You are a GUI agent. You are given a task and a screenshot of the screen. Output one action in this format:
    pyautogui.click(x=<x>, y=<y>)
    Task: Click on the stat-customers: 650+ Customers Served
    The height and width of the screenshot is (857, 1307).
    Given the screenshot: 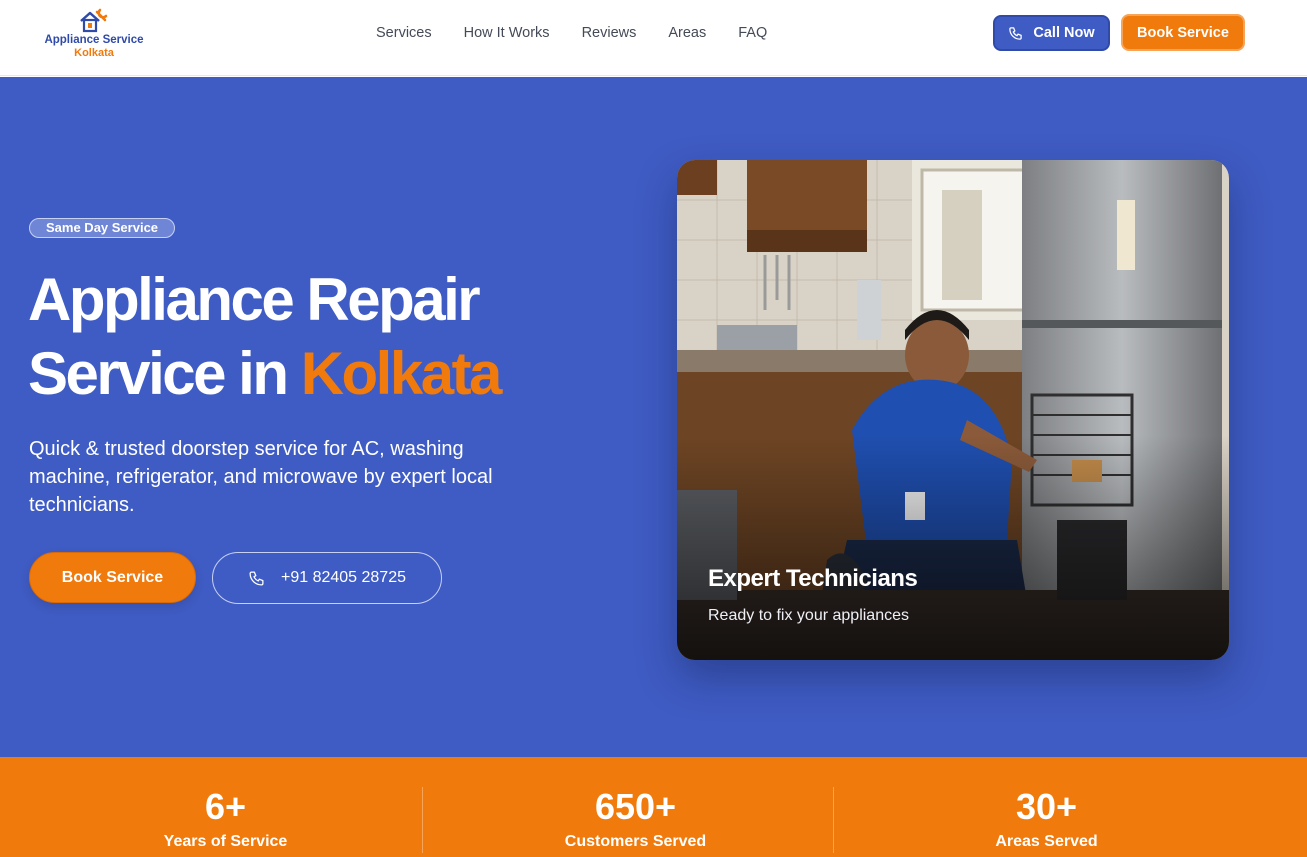 What is the action you would take?
    pyautogui.click(x=635, y=807)
    